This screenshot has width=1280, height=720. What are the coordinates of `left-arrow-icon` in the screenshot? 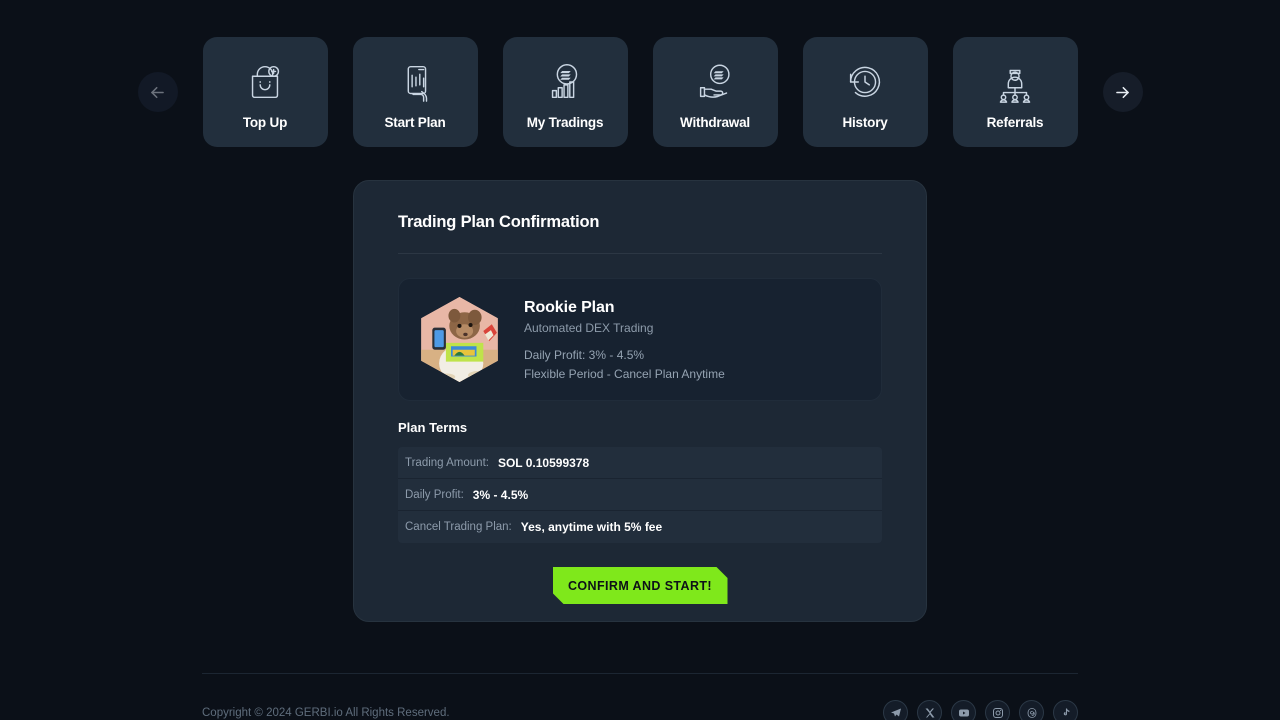 It's located at (157, 92).